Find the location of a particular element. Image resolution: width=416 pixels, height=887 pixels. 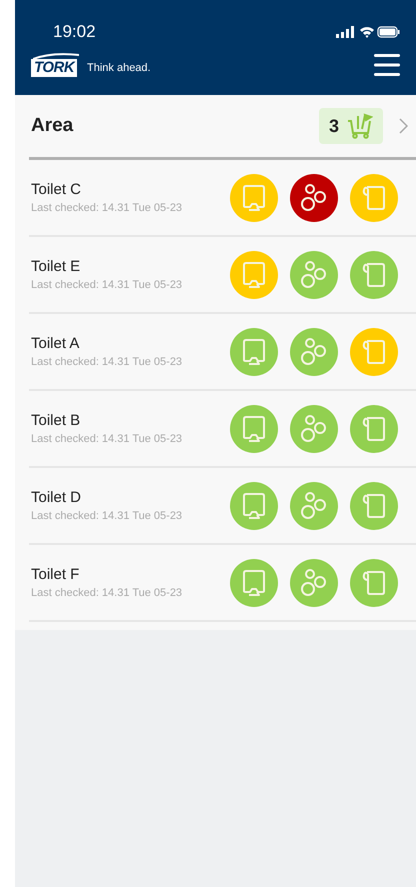

toilet-row: Toilet B Last checked: 14.31 Tue 05-23 is located at coordinates (222, 429).